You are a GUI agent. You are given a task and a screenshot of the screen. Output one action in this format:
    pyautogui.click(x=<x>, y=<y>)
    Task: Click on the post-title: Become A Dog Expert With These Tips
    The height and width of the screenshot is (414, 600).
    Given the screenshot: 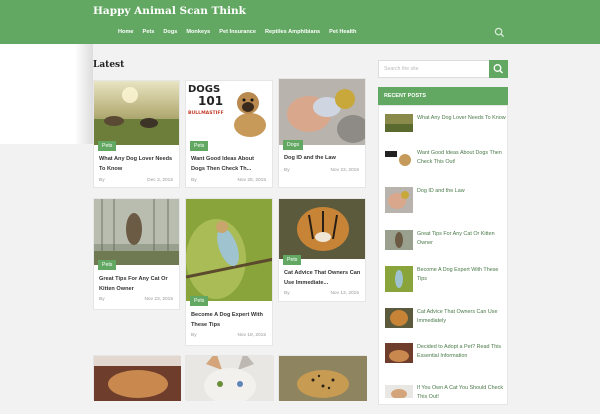 What is the action you would take?
    pyautogui.click(x=229, y=320)
    